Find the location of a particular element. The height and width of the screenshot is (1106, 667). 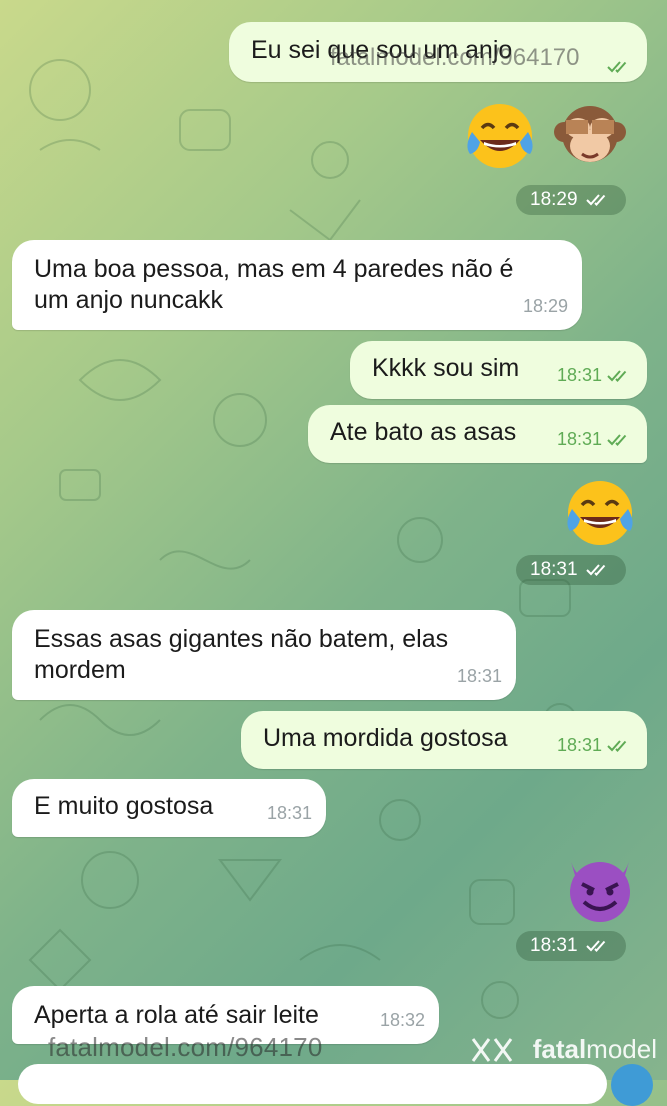

see-no-evil-monkey-icon is located at coordinates (590, 134).